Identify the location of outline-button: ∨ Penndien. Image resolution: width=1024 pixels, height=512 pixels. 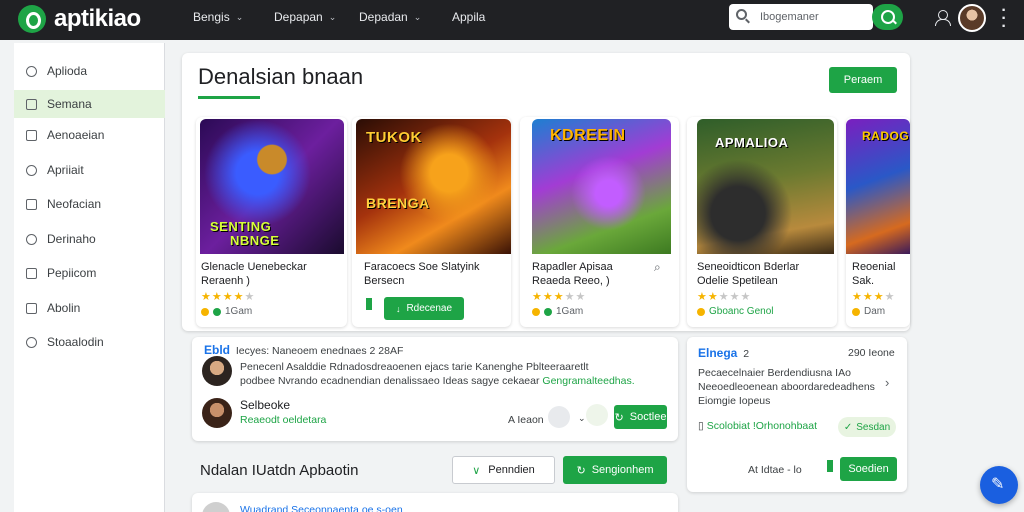
(503, 470).